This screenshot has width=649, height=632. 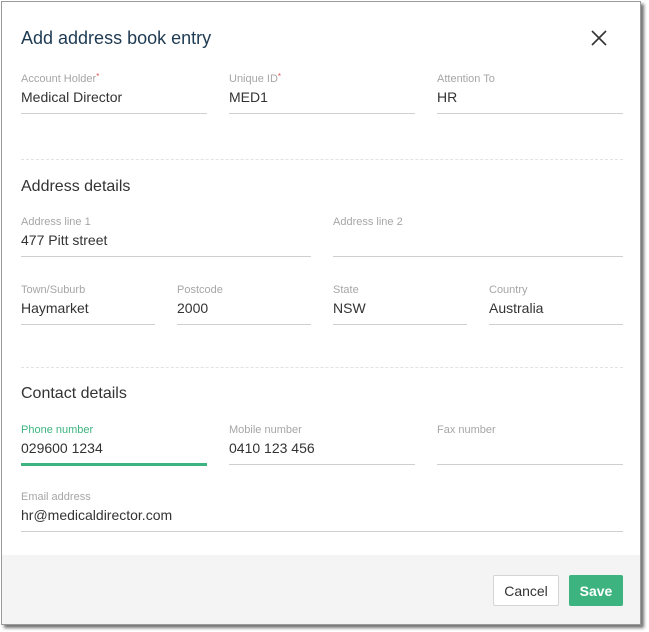 I want to click on address-line1-input, so click(x=166, y=240).